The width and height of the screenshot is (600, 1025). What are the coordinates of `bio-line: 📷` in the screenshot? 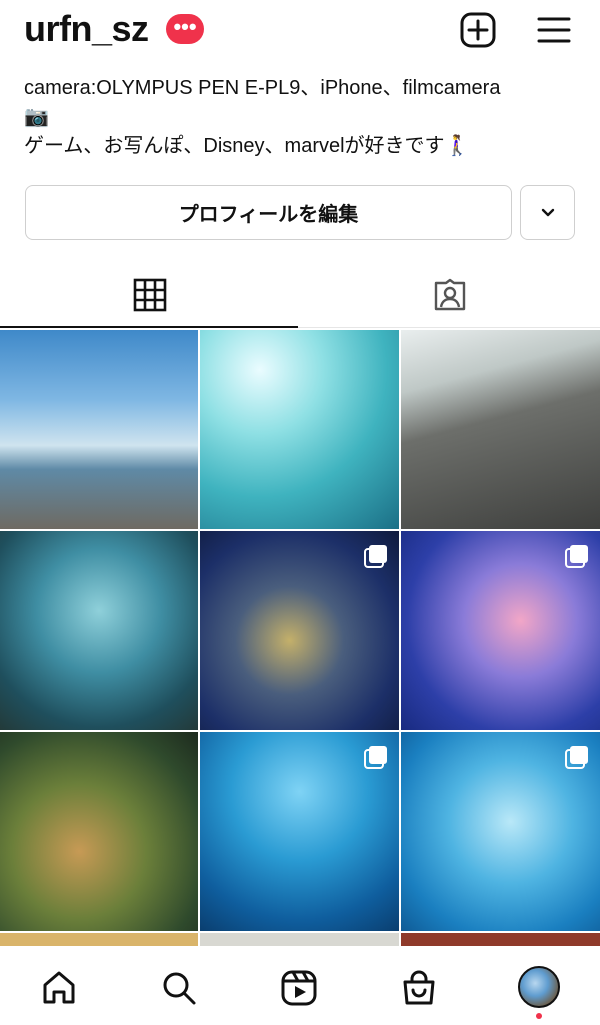 It's located at (36, 117).